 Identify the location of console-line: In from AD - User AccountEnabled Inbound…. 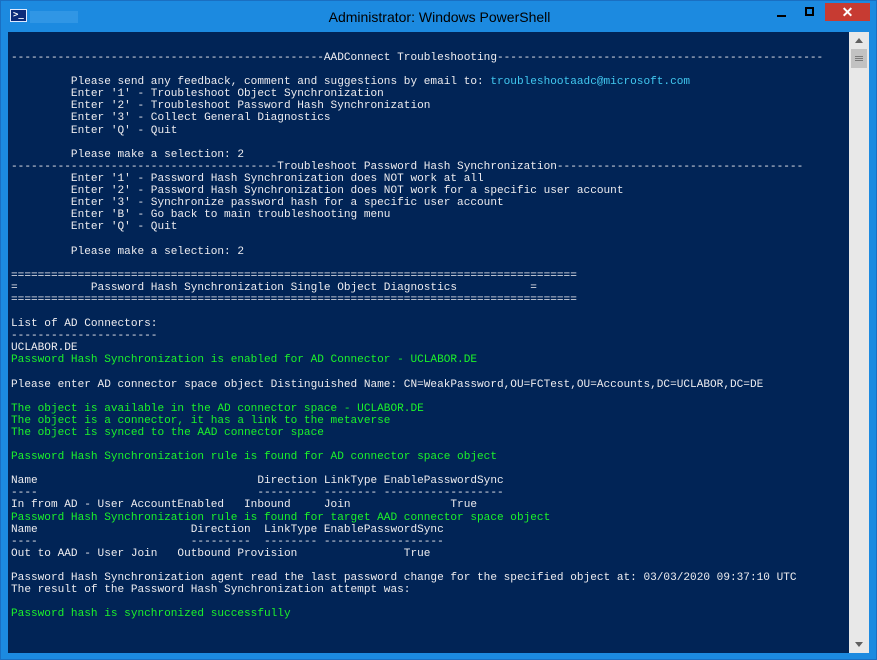
(417, 505).